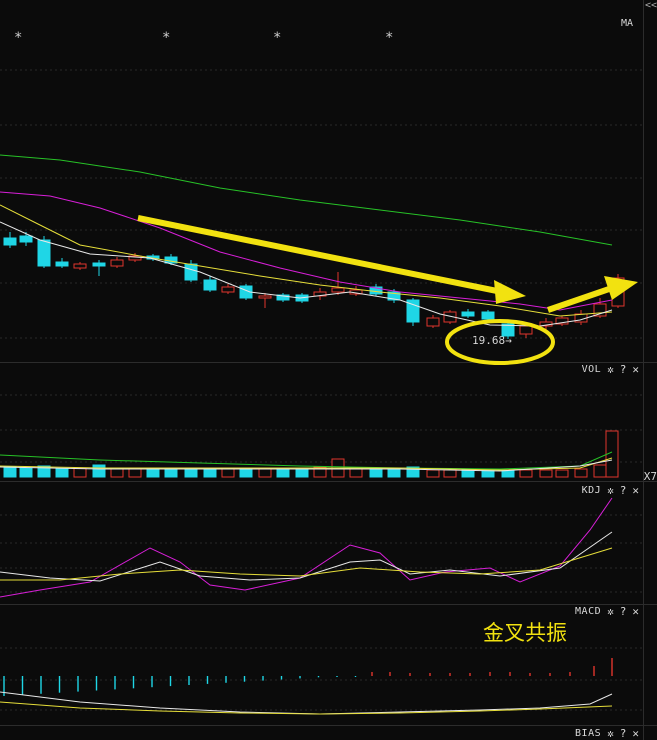 Image resolution: width=657 pixels, height=740 pixels. I want to click on circle-highlight-icon, so click(500, 342).